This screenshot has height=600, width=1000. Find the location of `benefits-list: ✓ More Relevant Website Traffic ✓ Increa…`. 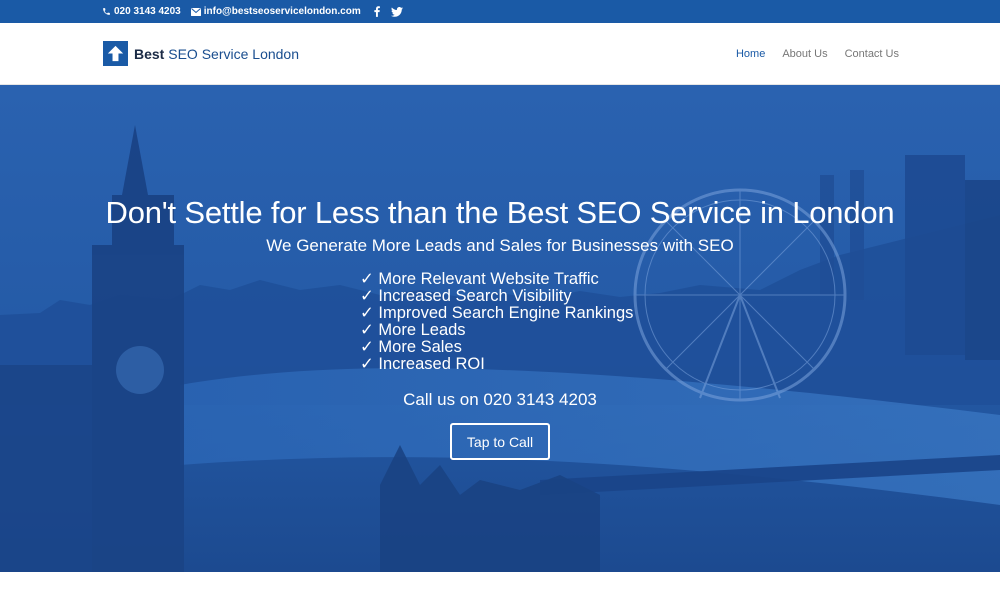

benefits-list: ✓ More Relevant Website Traffic ✓ Increa… is located at coordinates (496, 322).